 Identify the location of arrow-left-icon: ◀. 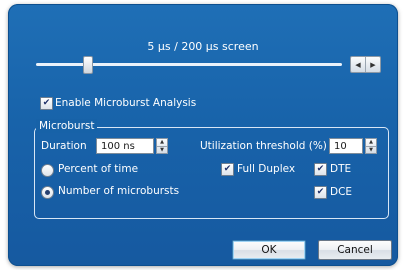
(358, 64).